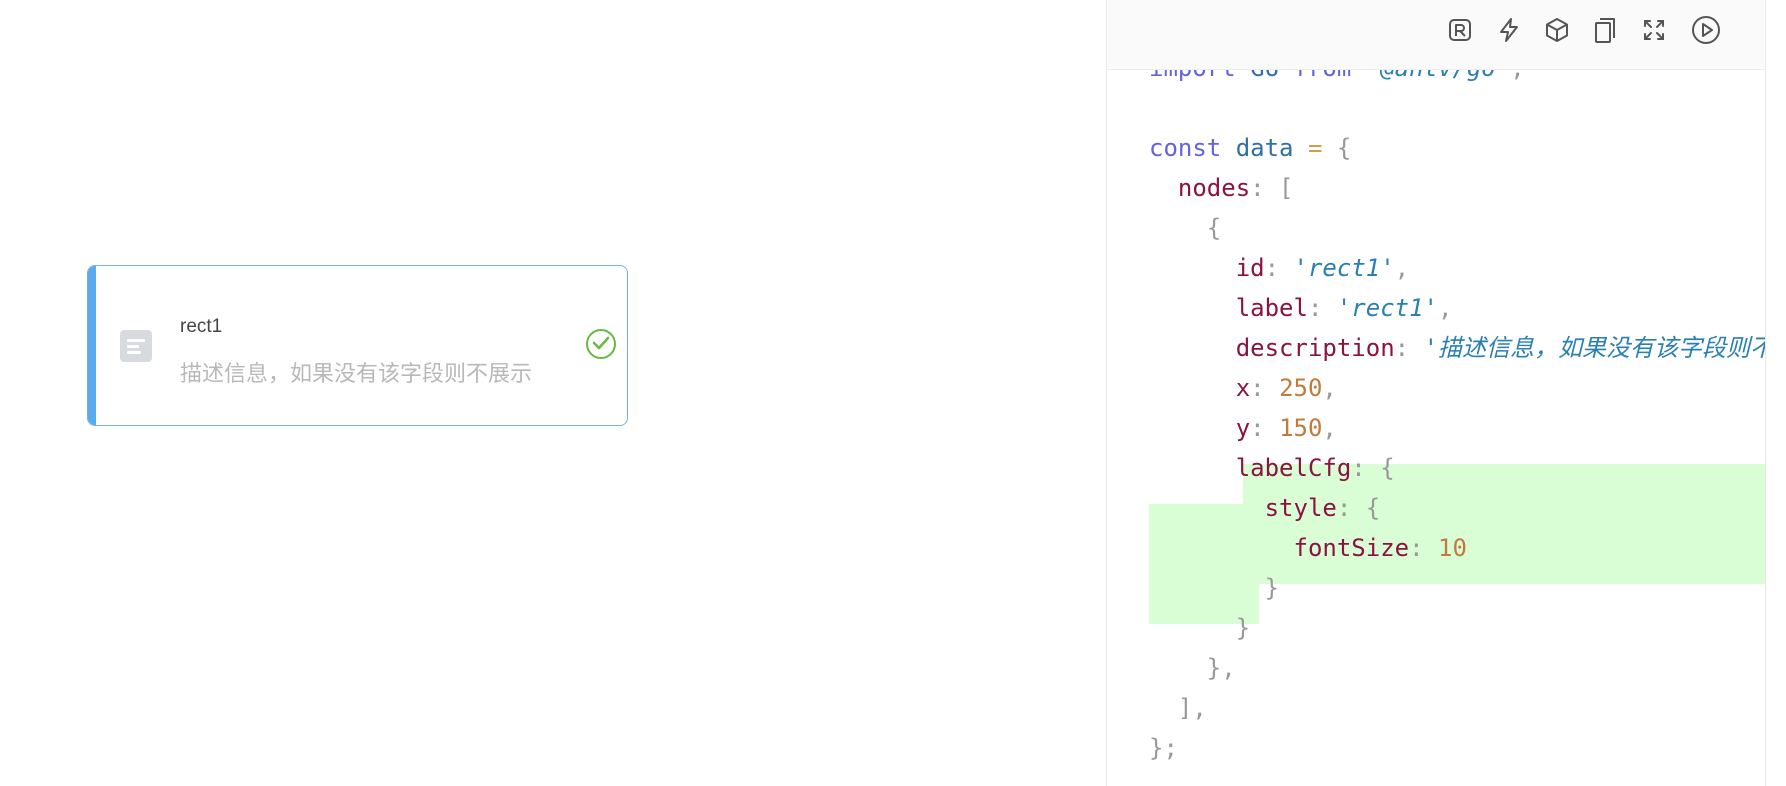 Image resolution: width=1786 pixels, height=786 pixels. Describe the element at coordinates (1286, 388) in the screenshot. I see `code-line: x: 250,` at that location.